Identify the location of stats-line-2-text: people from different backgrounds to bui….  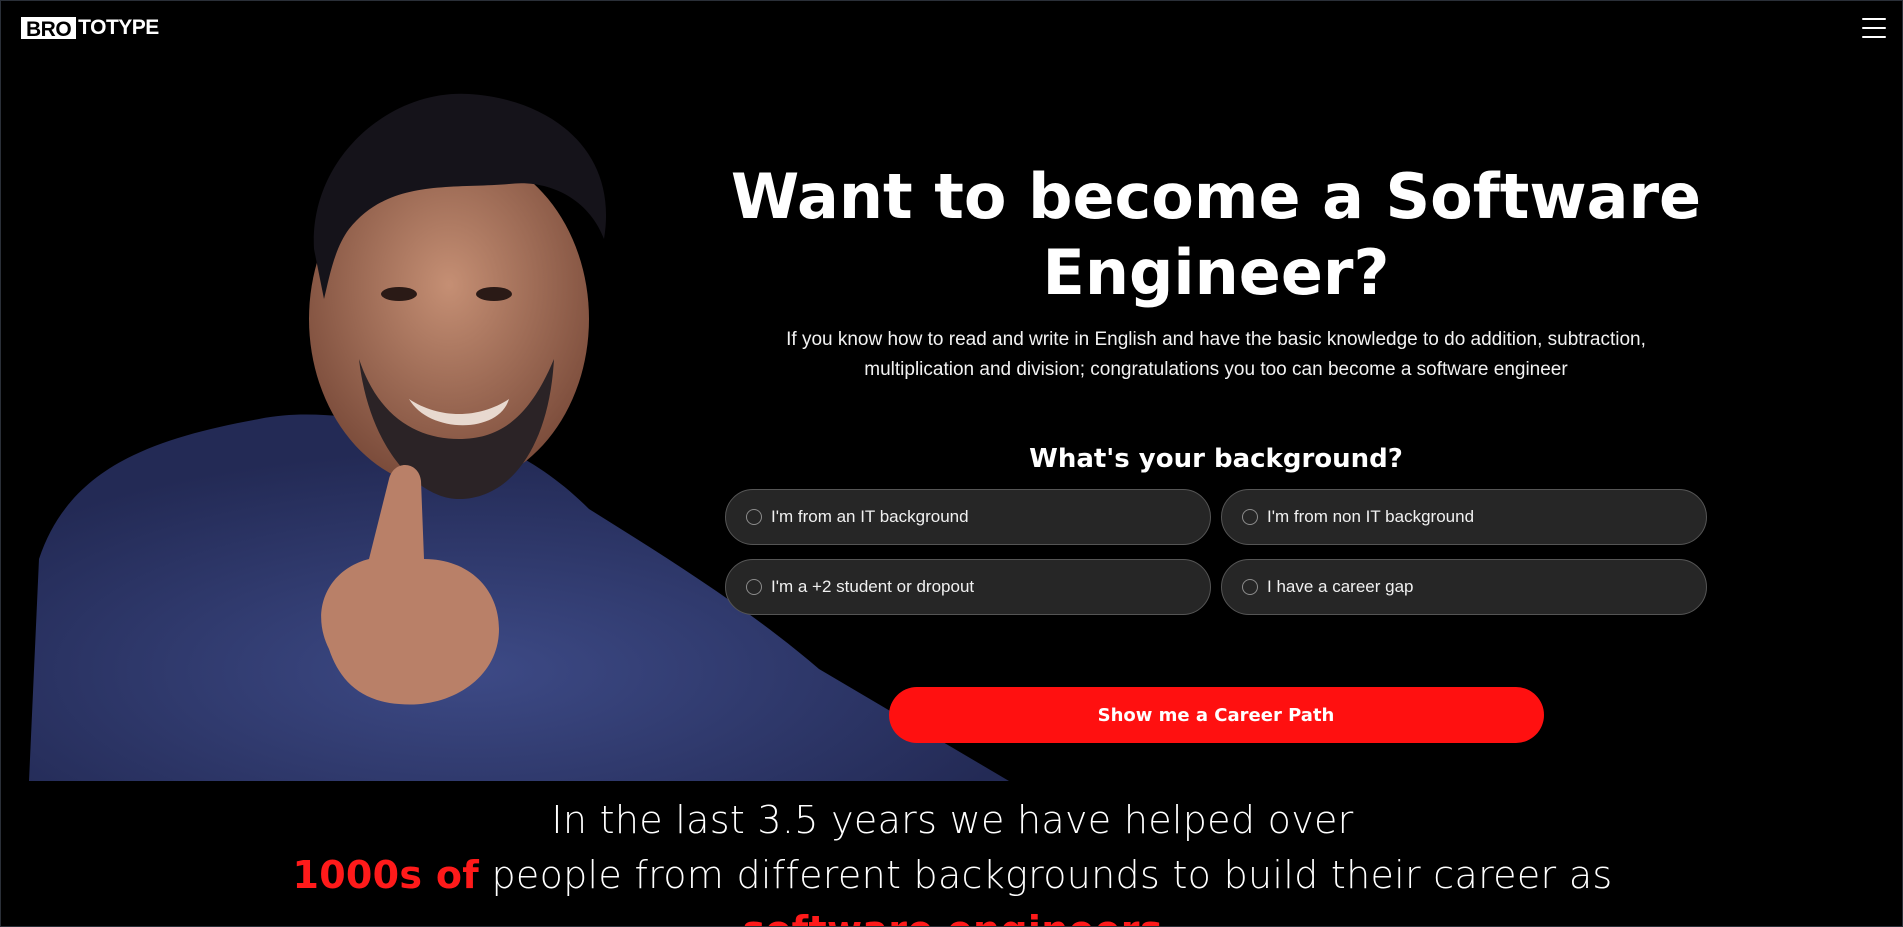
(1046, 875).